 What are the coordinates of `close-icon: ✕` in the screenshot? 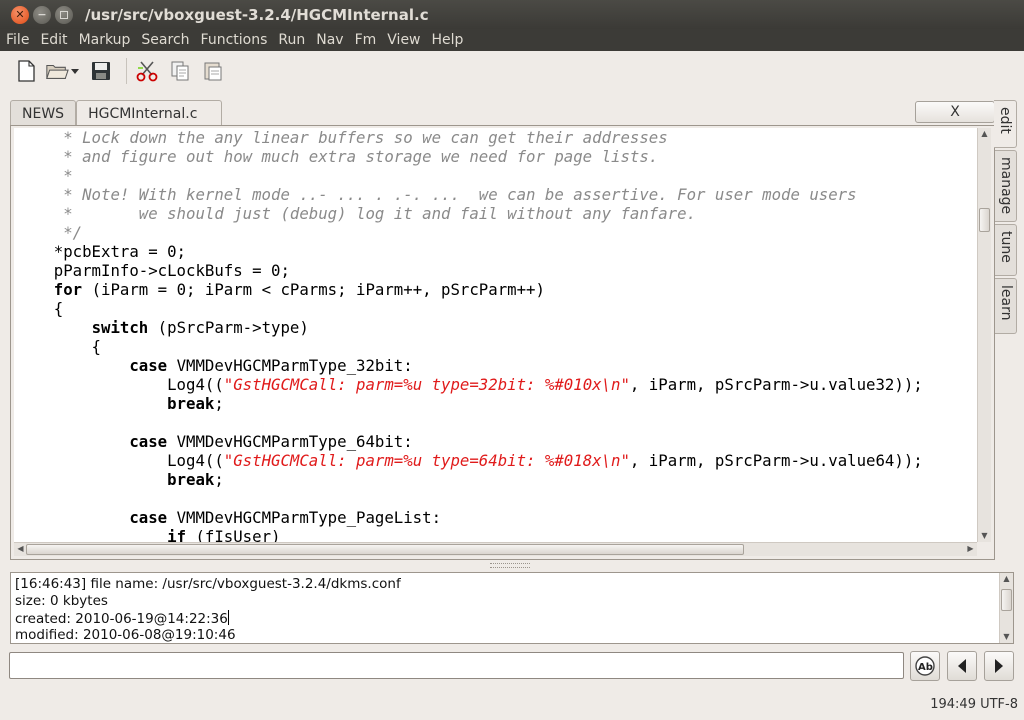 It's located at (20, 14).